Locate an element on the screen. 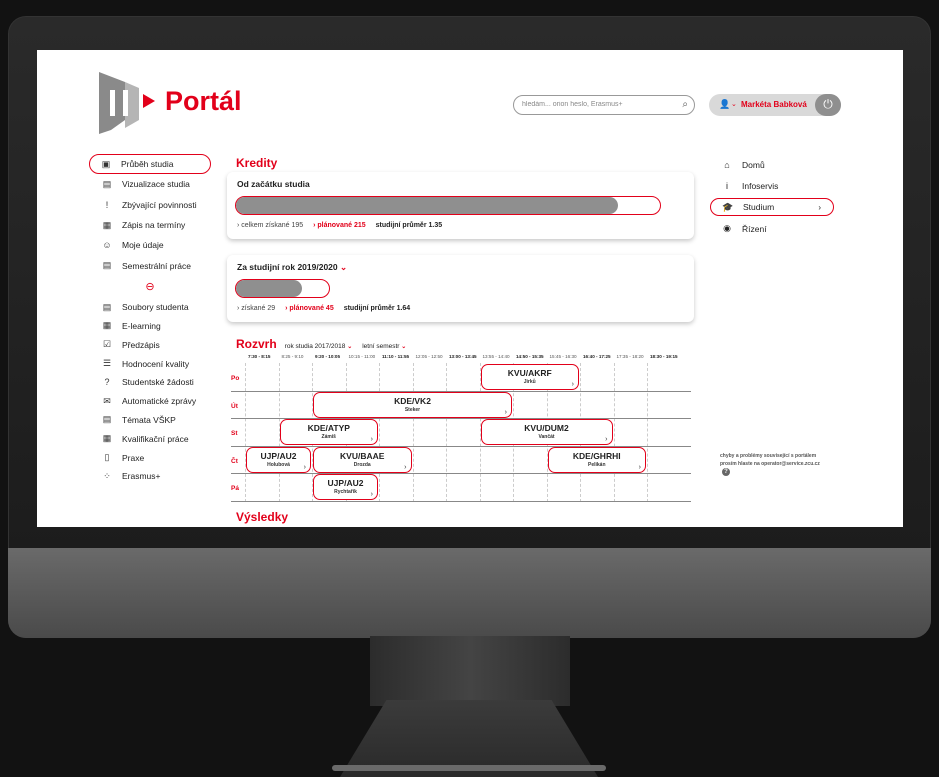  document-icon: ▤ is located at coordinates (107, 265).